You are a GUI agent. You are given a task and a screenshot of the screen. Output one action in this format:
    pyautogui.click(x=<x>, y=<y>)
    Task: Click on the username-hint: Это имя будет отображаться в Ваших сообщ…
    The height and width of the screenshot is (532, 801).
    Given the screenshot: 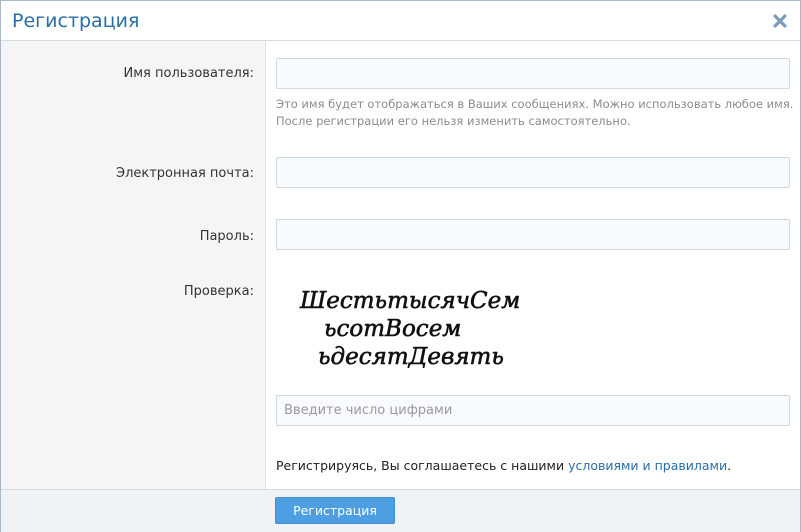 What is the action you would take?
    pyautogui.click(x=536, y=113)
    